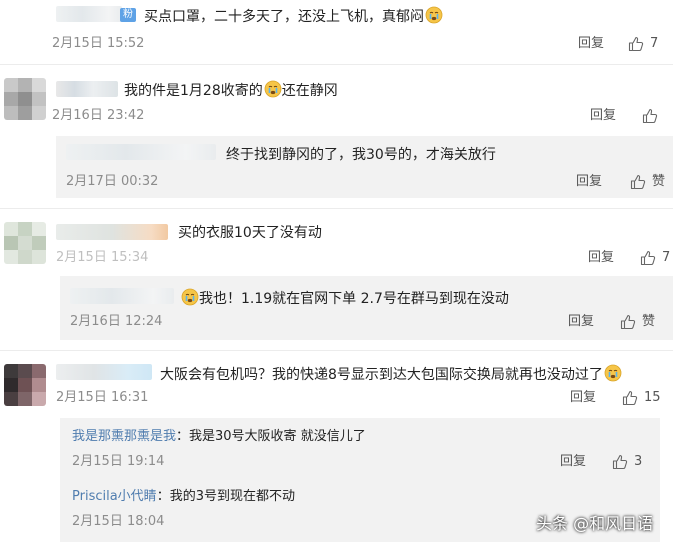 This screenshot has width=673, height=542. Describe the element at coordinates (219, 436) in the screenshot. I see `sub-reply-text: 我是那熏那熏是我：我是30号大阪收寄 就没信儿了` at that location.